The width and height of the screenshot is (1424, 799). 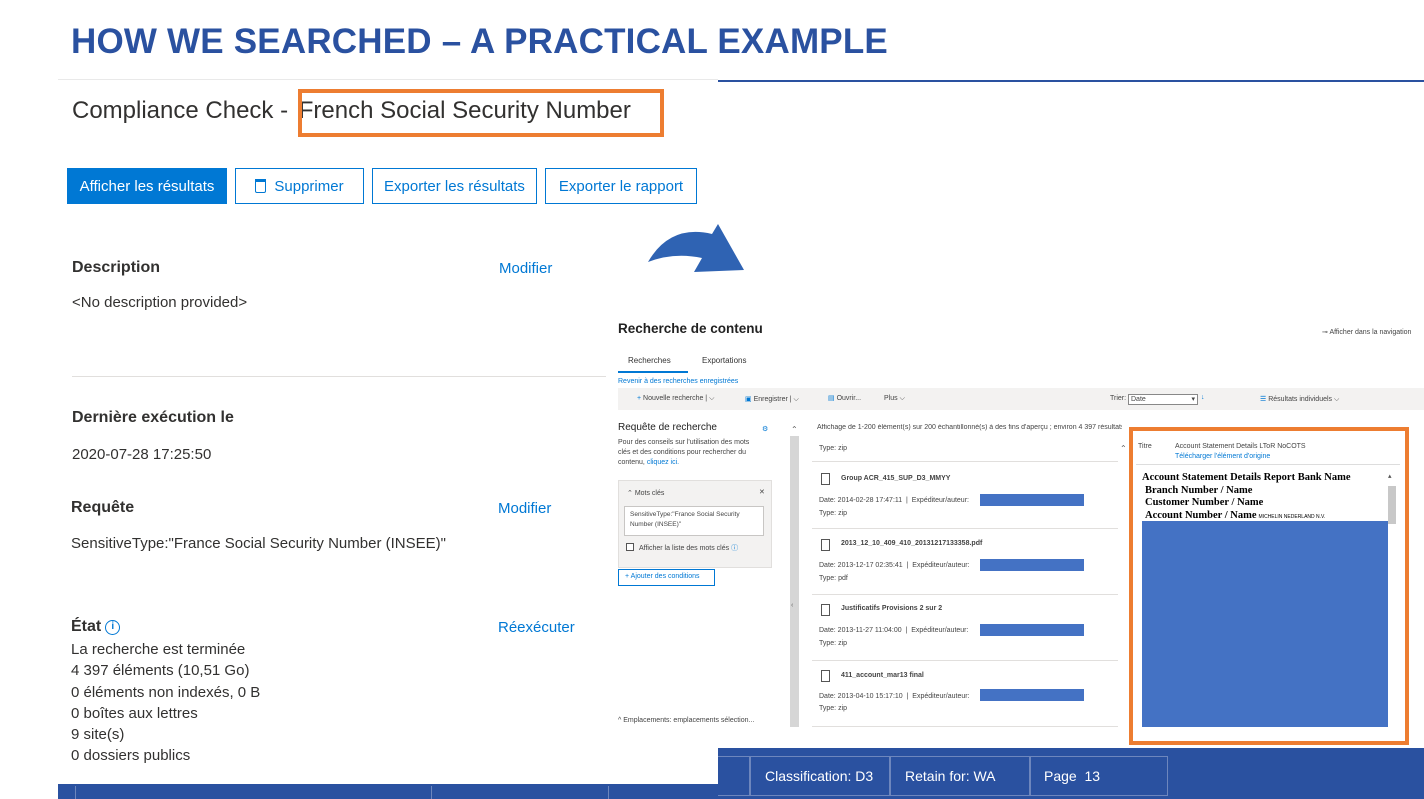 I want to click on view-results-button: ☰ Résultats individuels ⌵, so click(x=1299, y=399).